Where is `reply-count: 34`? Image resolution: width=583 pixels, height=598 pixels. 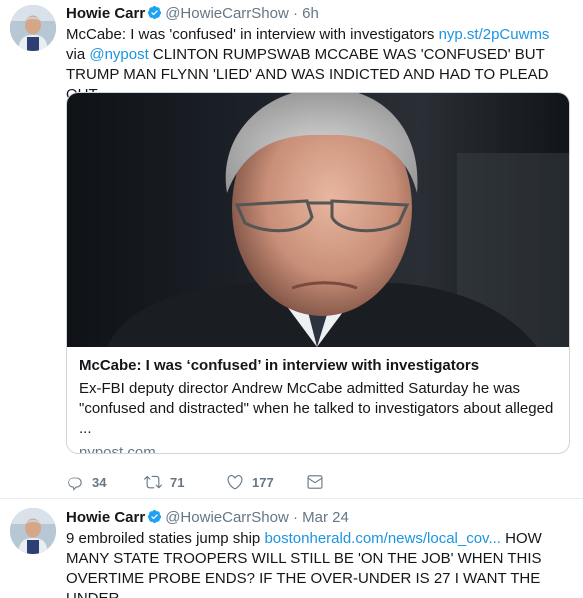
reply-count: 34 is located at coordinates (99, 482).